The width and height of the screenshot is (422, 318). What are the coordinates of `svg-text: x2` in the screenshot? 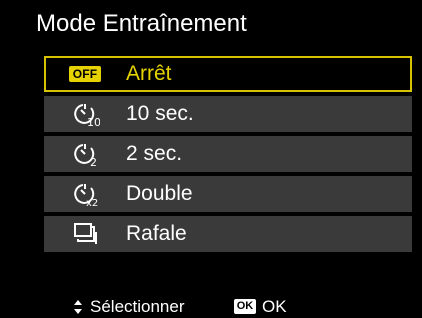 It's located at (92, 203).